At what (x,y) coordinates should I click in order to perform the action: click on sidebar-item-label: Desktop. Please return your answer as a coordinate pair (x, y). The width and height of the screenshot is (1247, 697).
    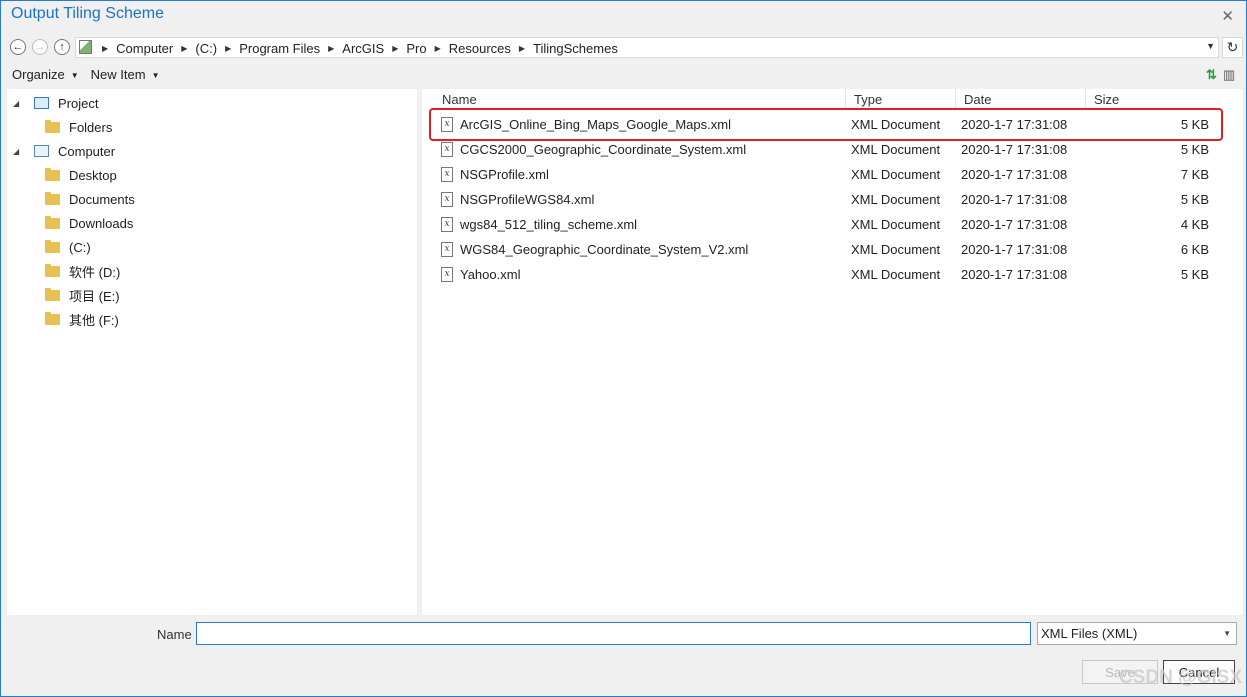
    Looking at the image, I should click on (93, 175).